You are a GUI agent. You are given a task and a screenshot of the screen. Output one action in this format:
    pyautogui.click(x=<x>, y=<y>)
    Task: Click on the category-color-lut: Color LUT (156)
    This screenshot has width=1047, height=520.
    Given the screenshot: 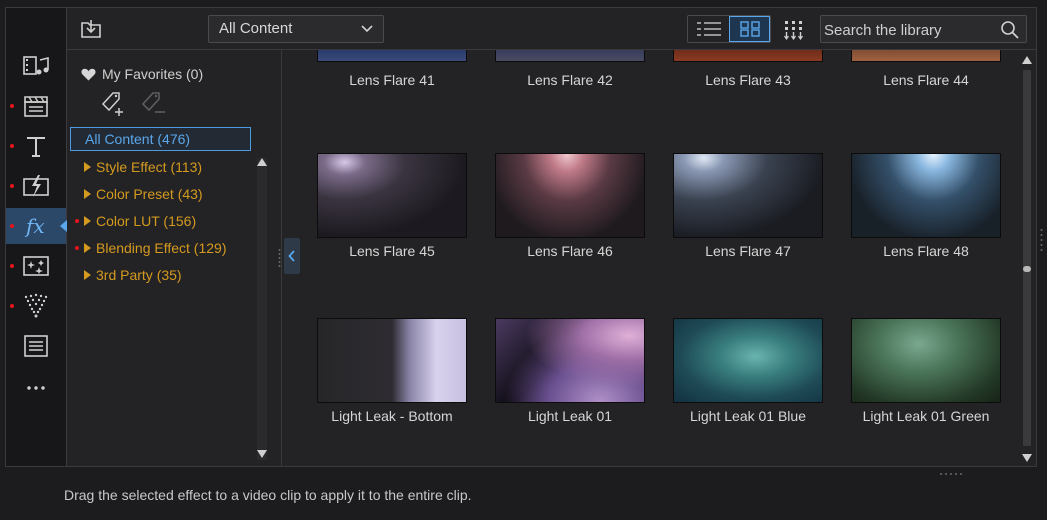 What is the action you would take?
    pyautogui.click(x=135, y=221)
    